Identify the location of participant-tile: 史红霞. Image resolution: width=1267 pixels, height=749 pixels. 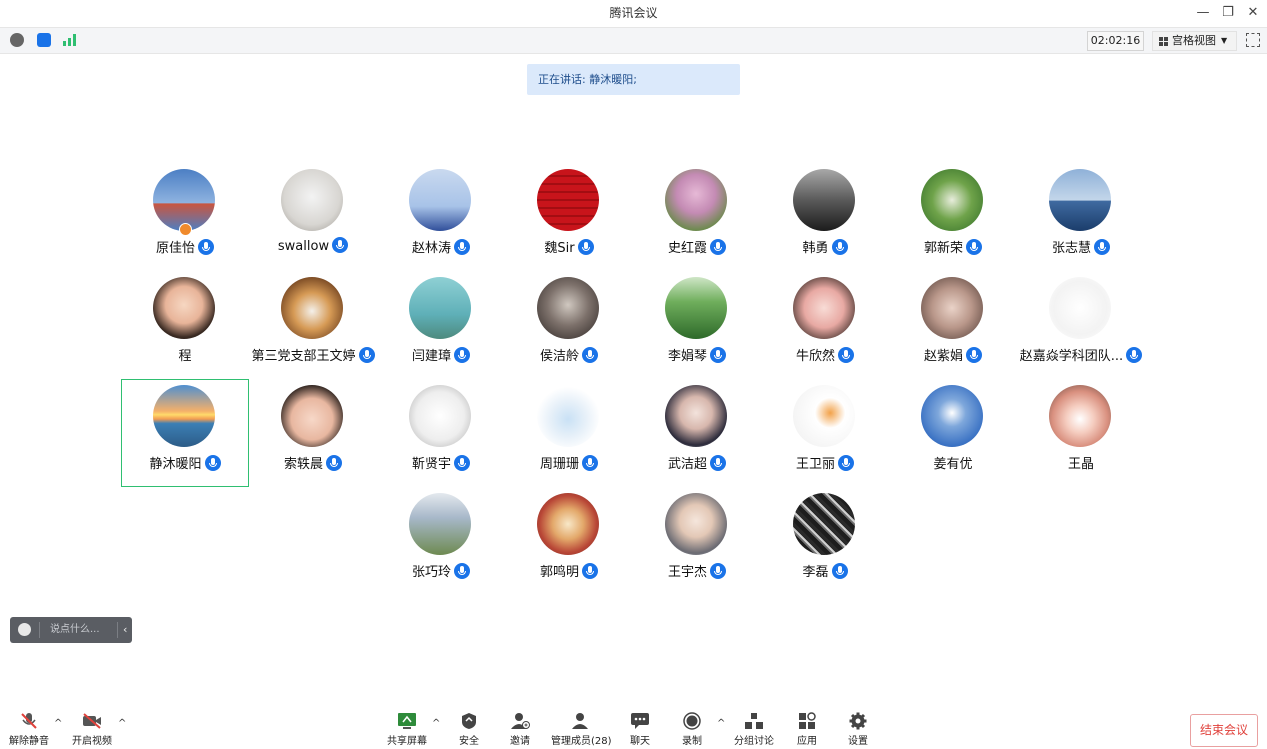
(697, 224).